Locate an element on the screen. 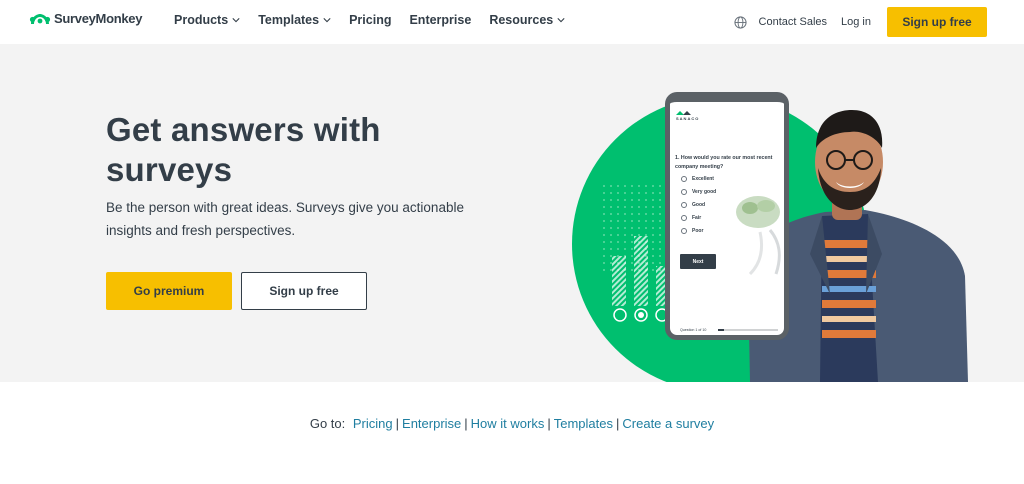 This screenshot has width=1024, height=484. option-label: Good is located at coordinates (699, 205).